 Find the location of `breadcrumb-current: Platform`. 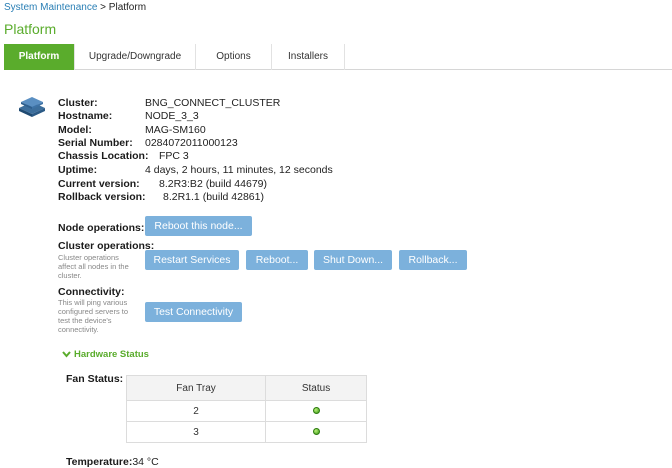

breadcrumb-current: Platform is located at coordinates (127, 7).